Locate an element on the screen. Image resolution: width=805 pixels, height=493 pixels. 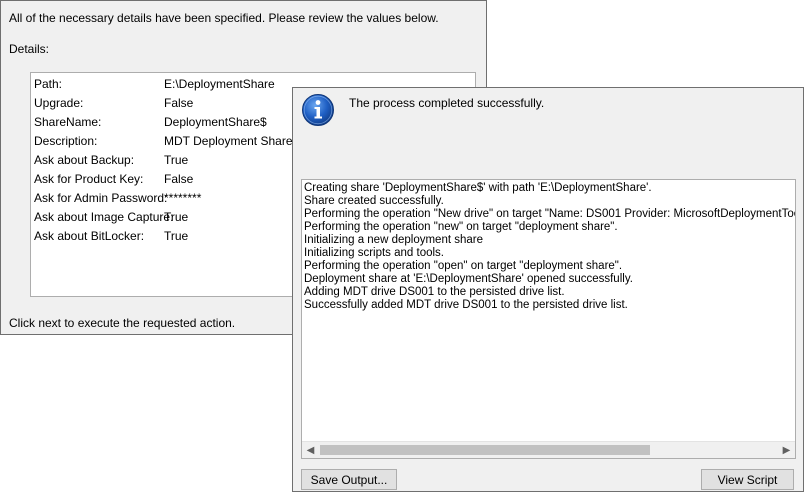
detail-value: MDT Deployment Share is located at coordinates (228, 141).